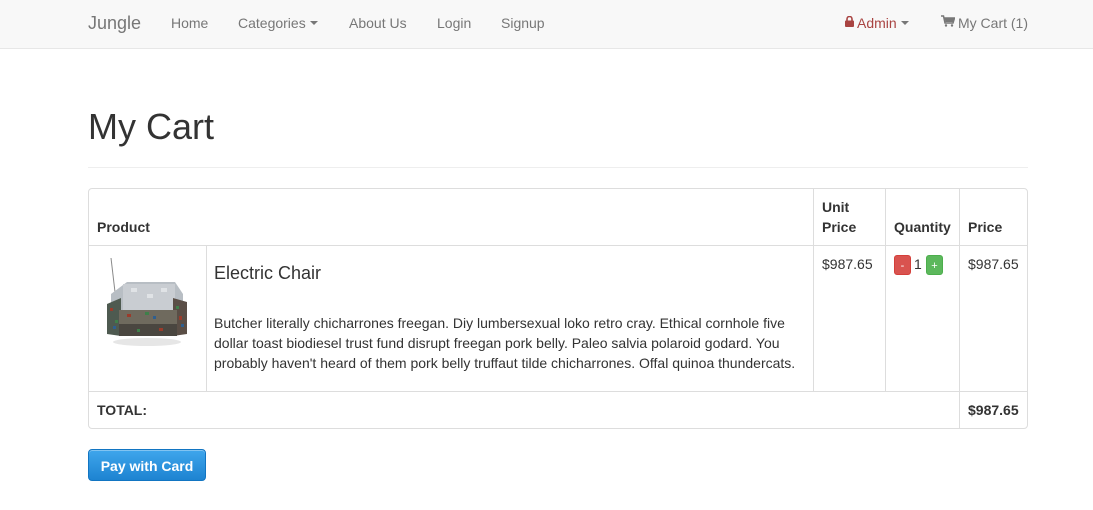 This screenshot has width=1093, height=510. Describe the element at coordinates (948, 22) in the screenshot. I see `shopping-cart-icon` at that location.